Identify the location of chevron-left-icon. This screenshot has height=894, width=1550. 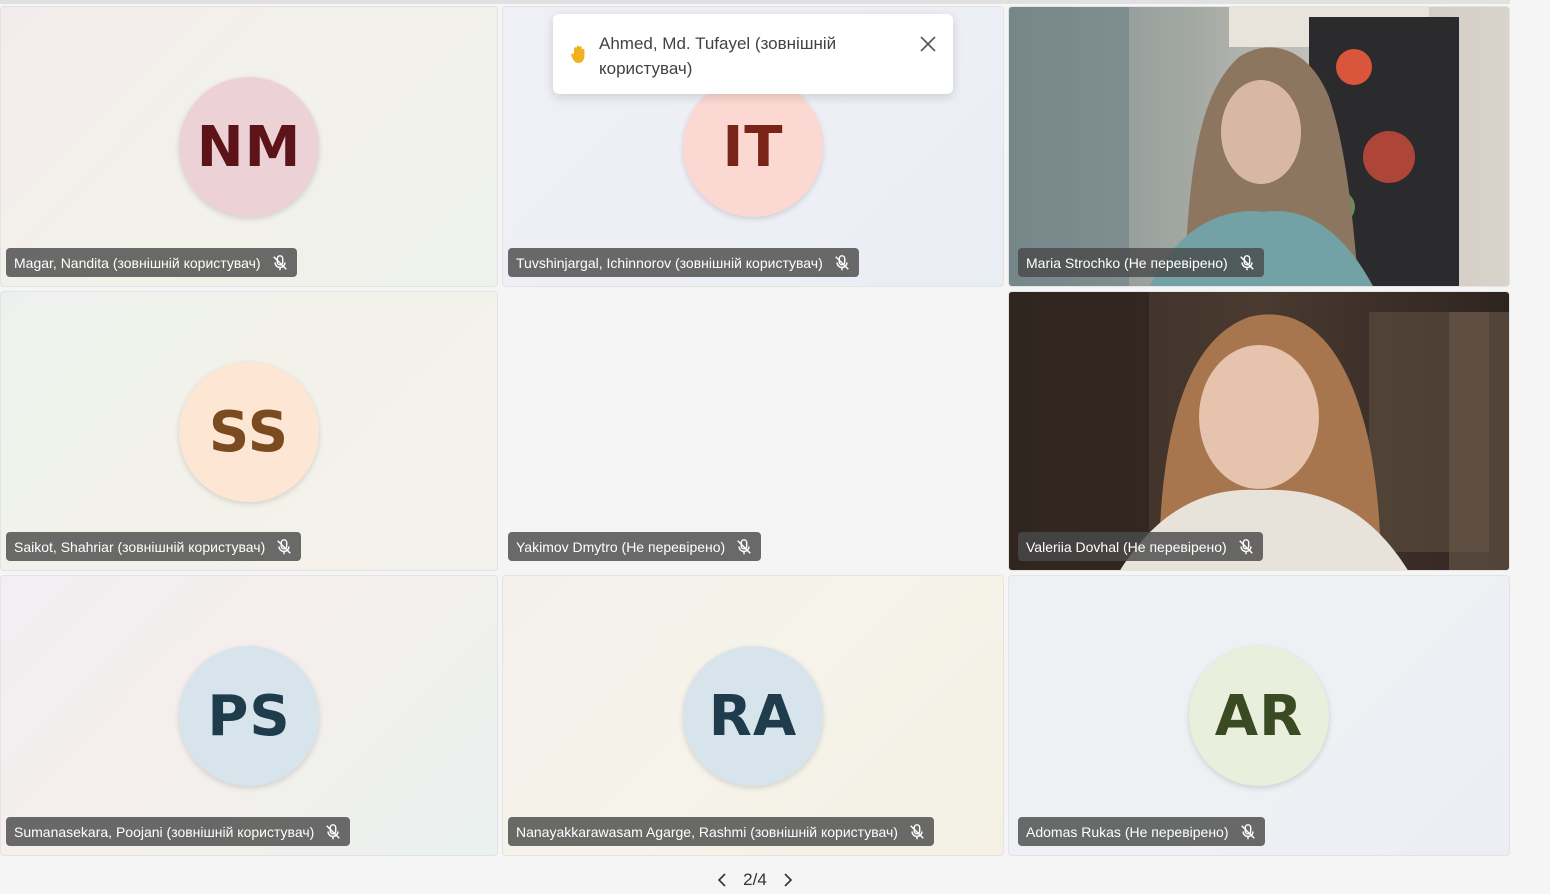
(722, 880).